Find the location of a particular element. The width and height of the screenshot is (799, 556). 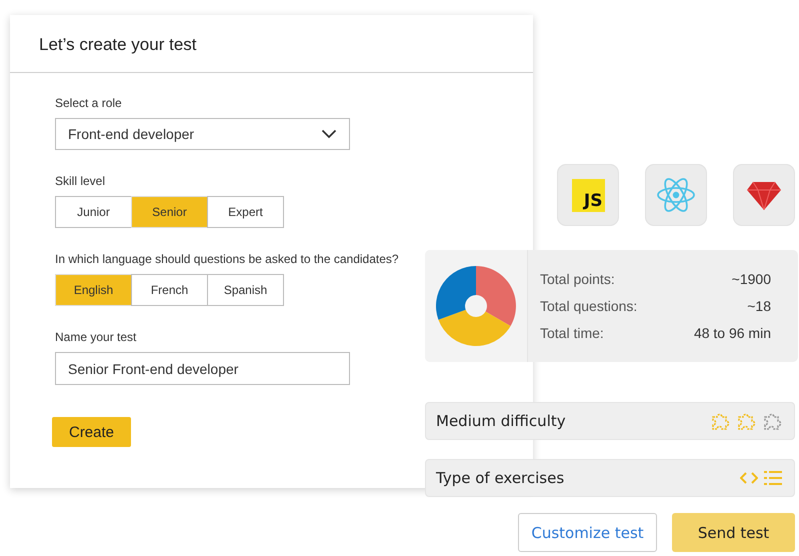

technology-tile: JS is located at coordinates (588, 195).